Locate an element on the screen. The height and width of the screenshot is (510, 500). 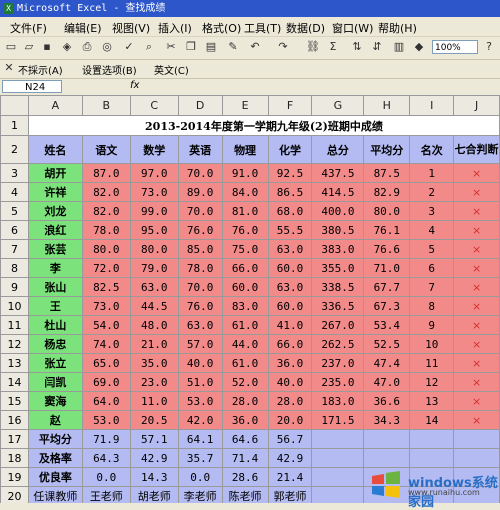
cell: 383.0 is located at coordinates (338, 249).